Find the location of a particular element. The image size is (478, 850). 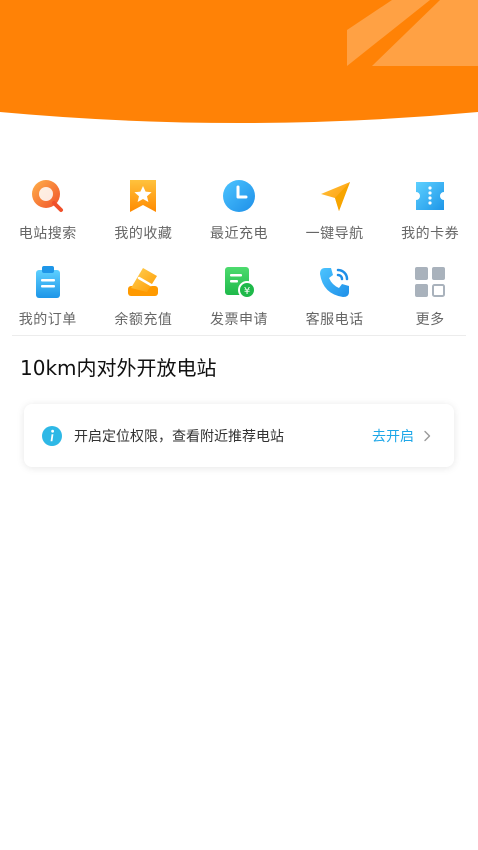

more-grid-icon is located at coordinates (430, 282).